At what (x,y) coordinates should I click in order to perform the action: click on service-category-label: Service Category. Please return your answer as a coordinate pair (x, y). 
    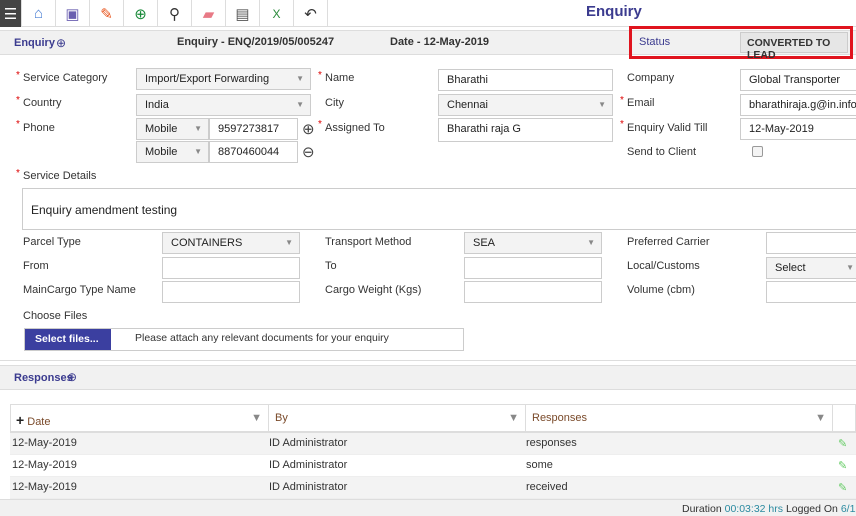
    Looking at the image, I should click on (65, 78).